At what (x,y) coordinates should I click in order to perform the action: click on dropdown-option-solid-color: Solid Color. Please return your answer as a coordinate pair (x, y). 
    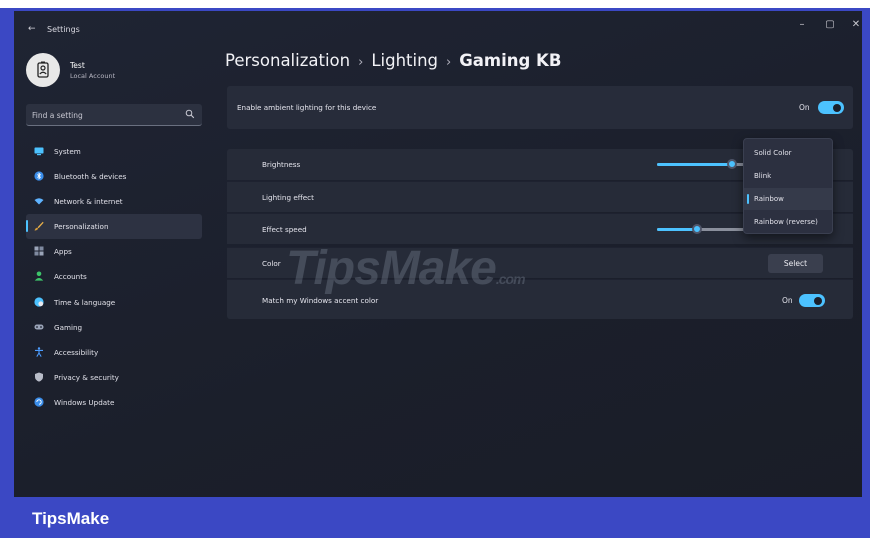
    Looking at the image, I should click on (788, 153).